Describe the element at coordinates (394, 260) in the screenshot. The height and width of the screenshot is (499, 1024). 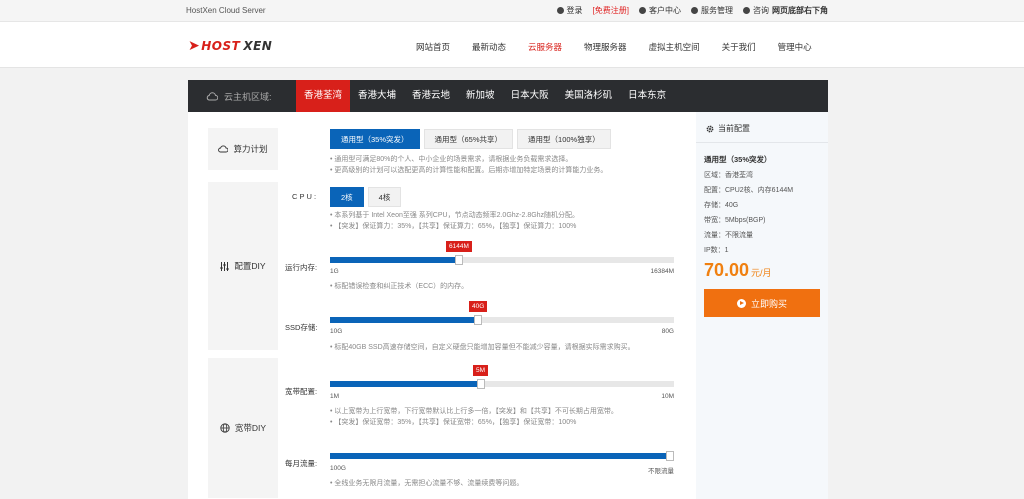
I see `ram-slider-fill` at that location.